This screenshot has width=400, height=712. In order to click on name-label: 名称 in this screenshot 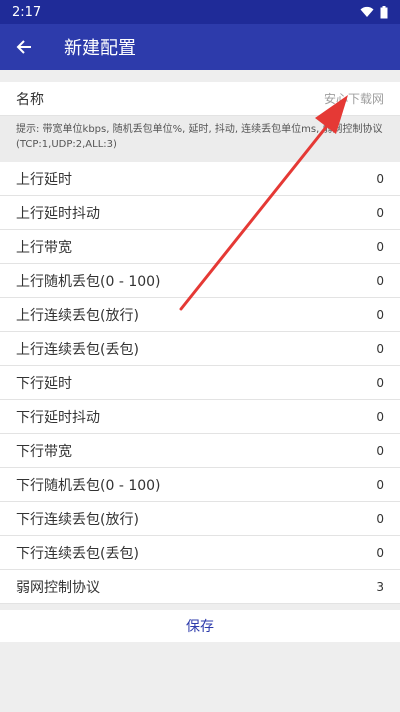, I will do `click(30, 99)`.